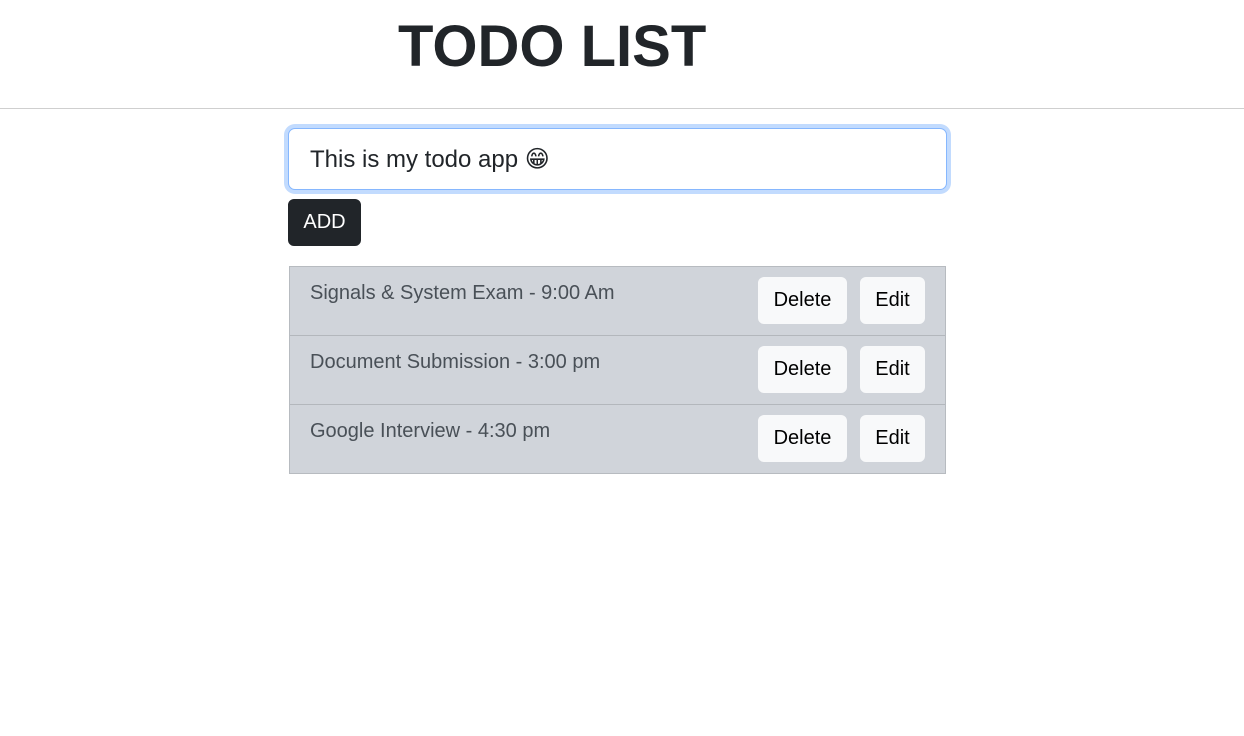 The width and height of the screenshot is (1244, 736). Describe the element at coordinates (462, 293) in the screenshot. I see `todo-text: Signals & System Exam - 9:00 Am` at that location.